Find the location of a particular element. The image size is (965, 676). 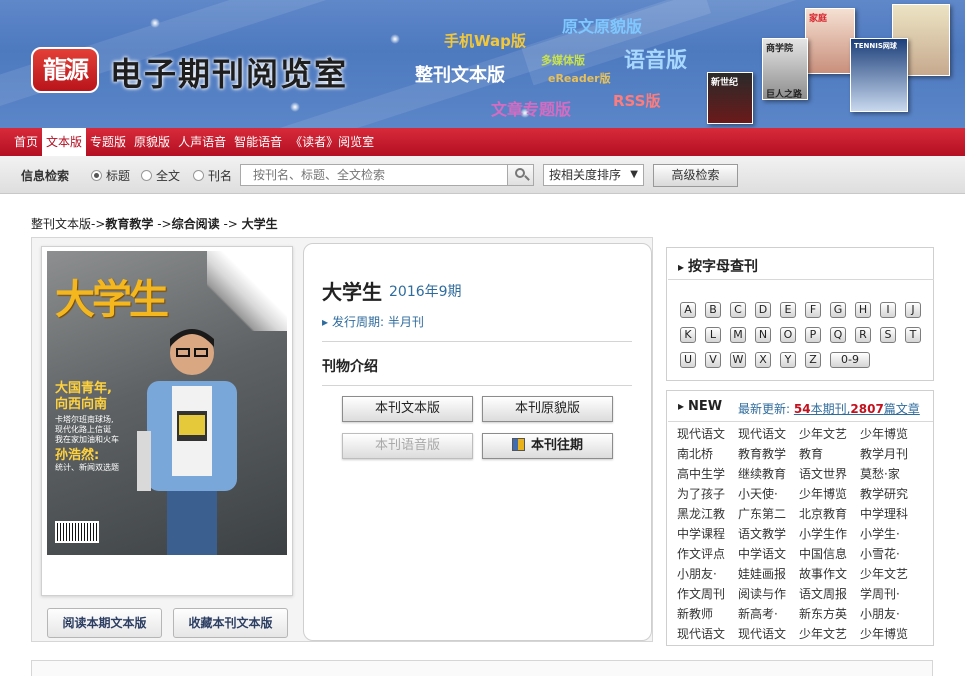

magazine-link: 为了孩子 is located at coordinates (707, 494).